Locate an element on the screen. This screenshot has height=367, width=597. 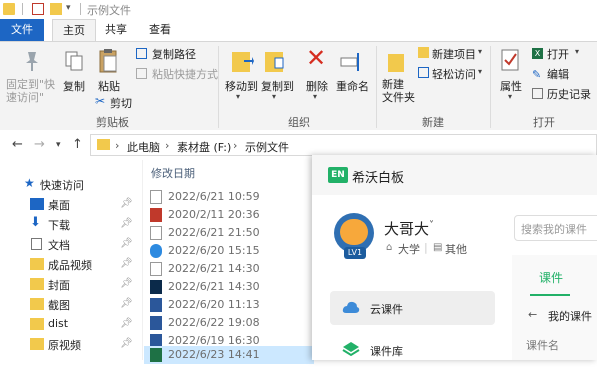
tab-home: 主页 is located at coordinates (74, 30).